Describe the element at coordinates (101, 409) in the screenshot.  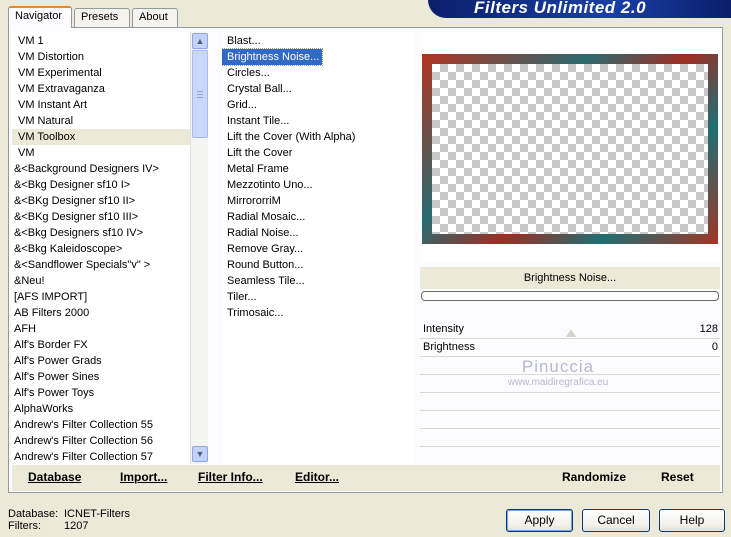
I see `category-item: AlphaWorks` at that location.